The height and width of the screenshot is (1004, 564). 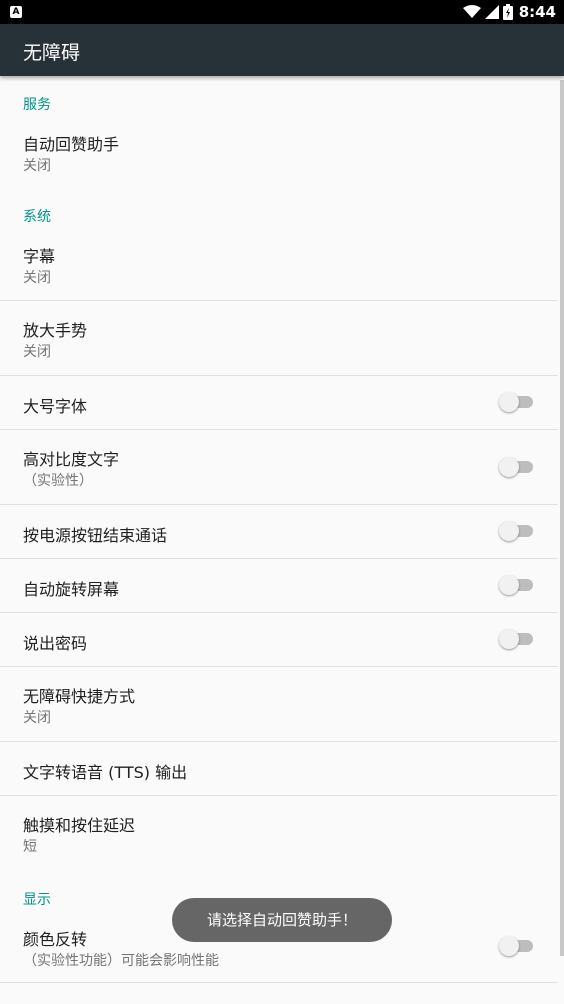 What do you see at coordinates (37, 900) in the screenshot?
I see `section-header-display: 显示` at bounding box center [37, 900].